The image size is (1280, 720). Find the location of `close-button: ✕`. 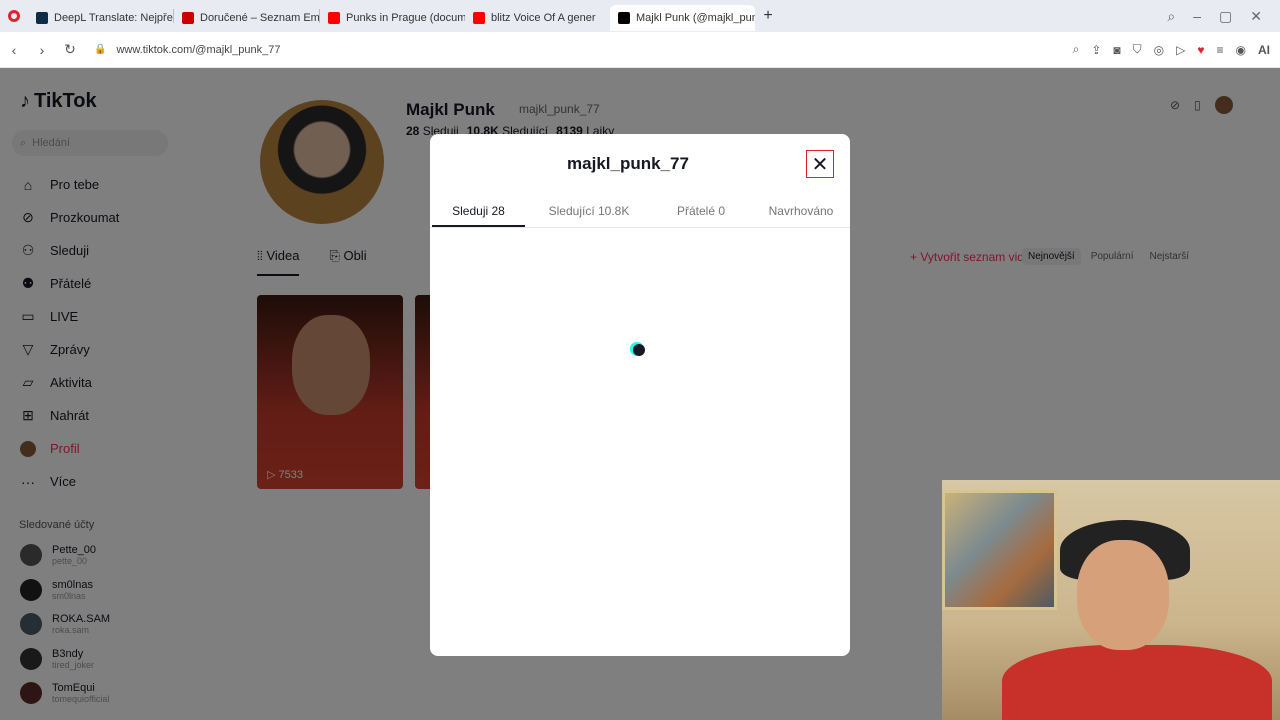

close-button: ✕ is located at coordinates (820, 164).